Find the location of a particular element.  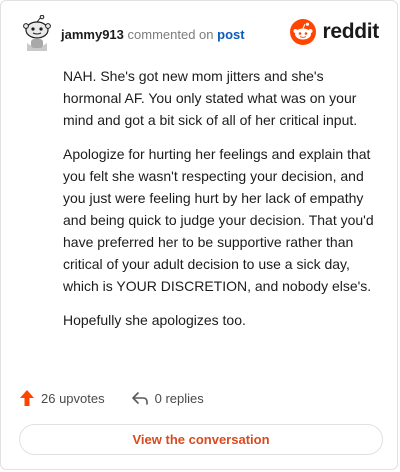

view-conversation-button: View the conversation is located at coordinates (201, 439).